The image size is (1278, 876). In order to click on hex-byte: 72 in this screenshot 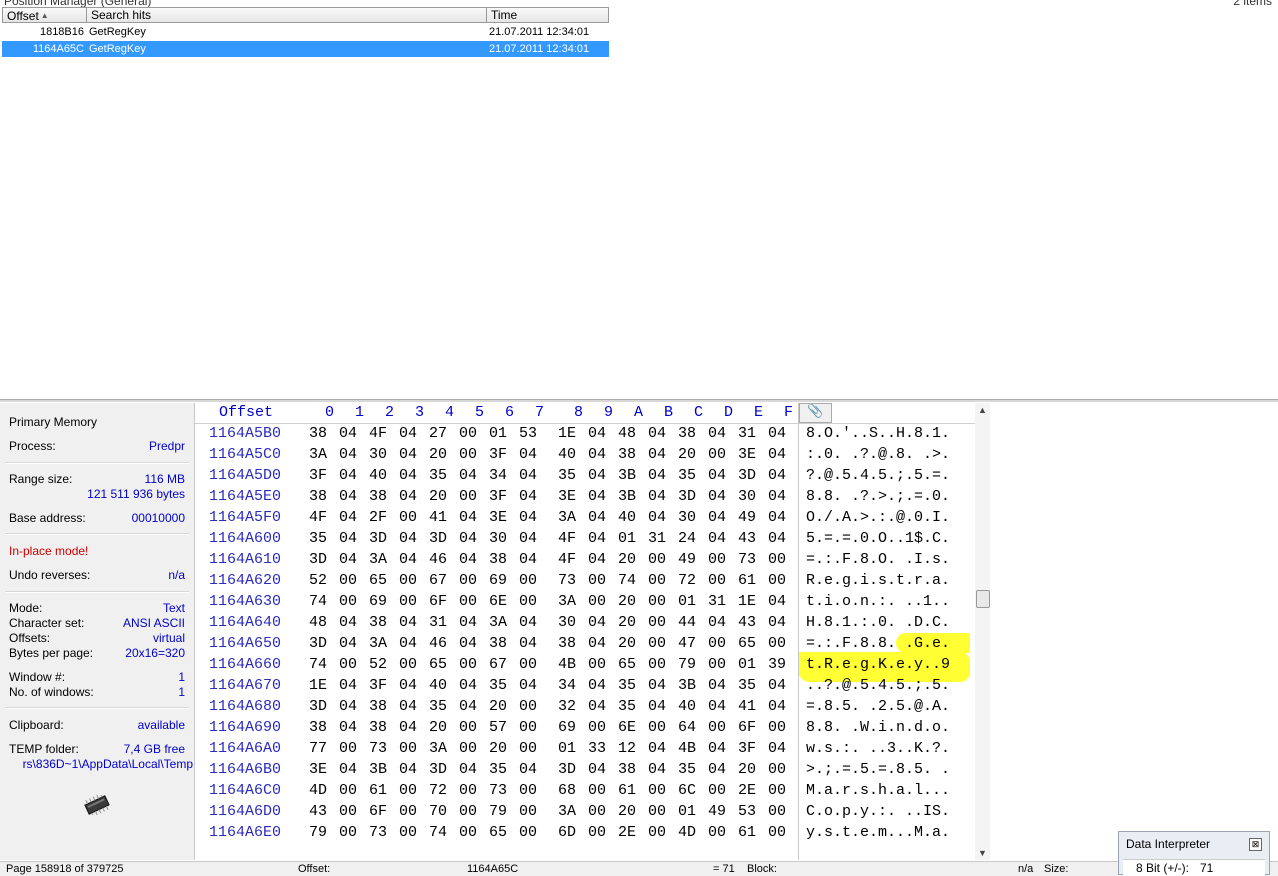, I will do `click(687, 580)`.